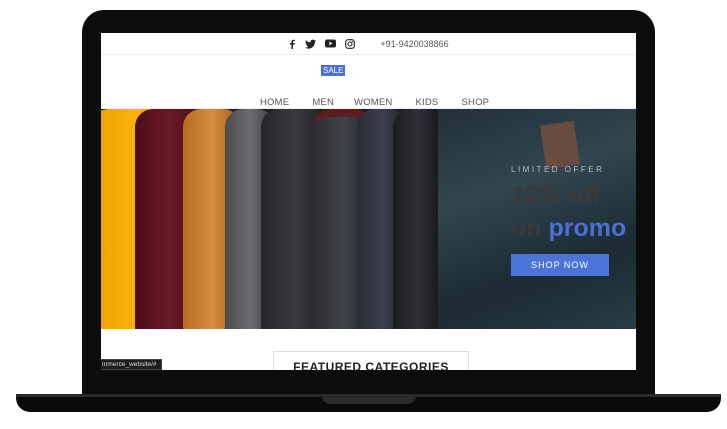 The width and height of the screenshot is (727, 429). Describe the element at coordinates (323, 102) in the screenshot. I see `nav-item-men: MEN` at that location.